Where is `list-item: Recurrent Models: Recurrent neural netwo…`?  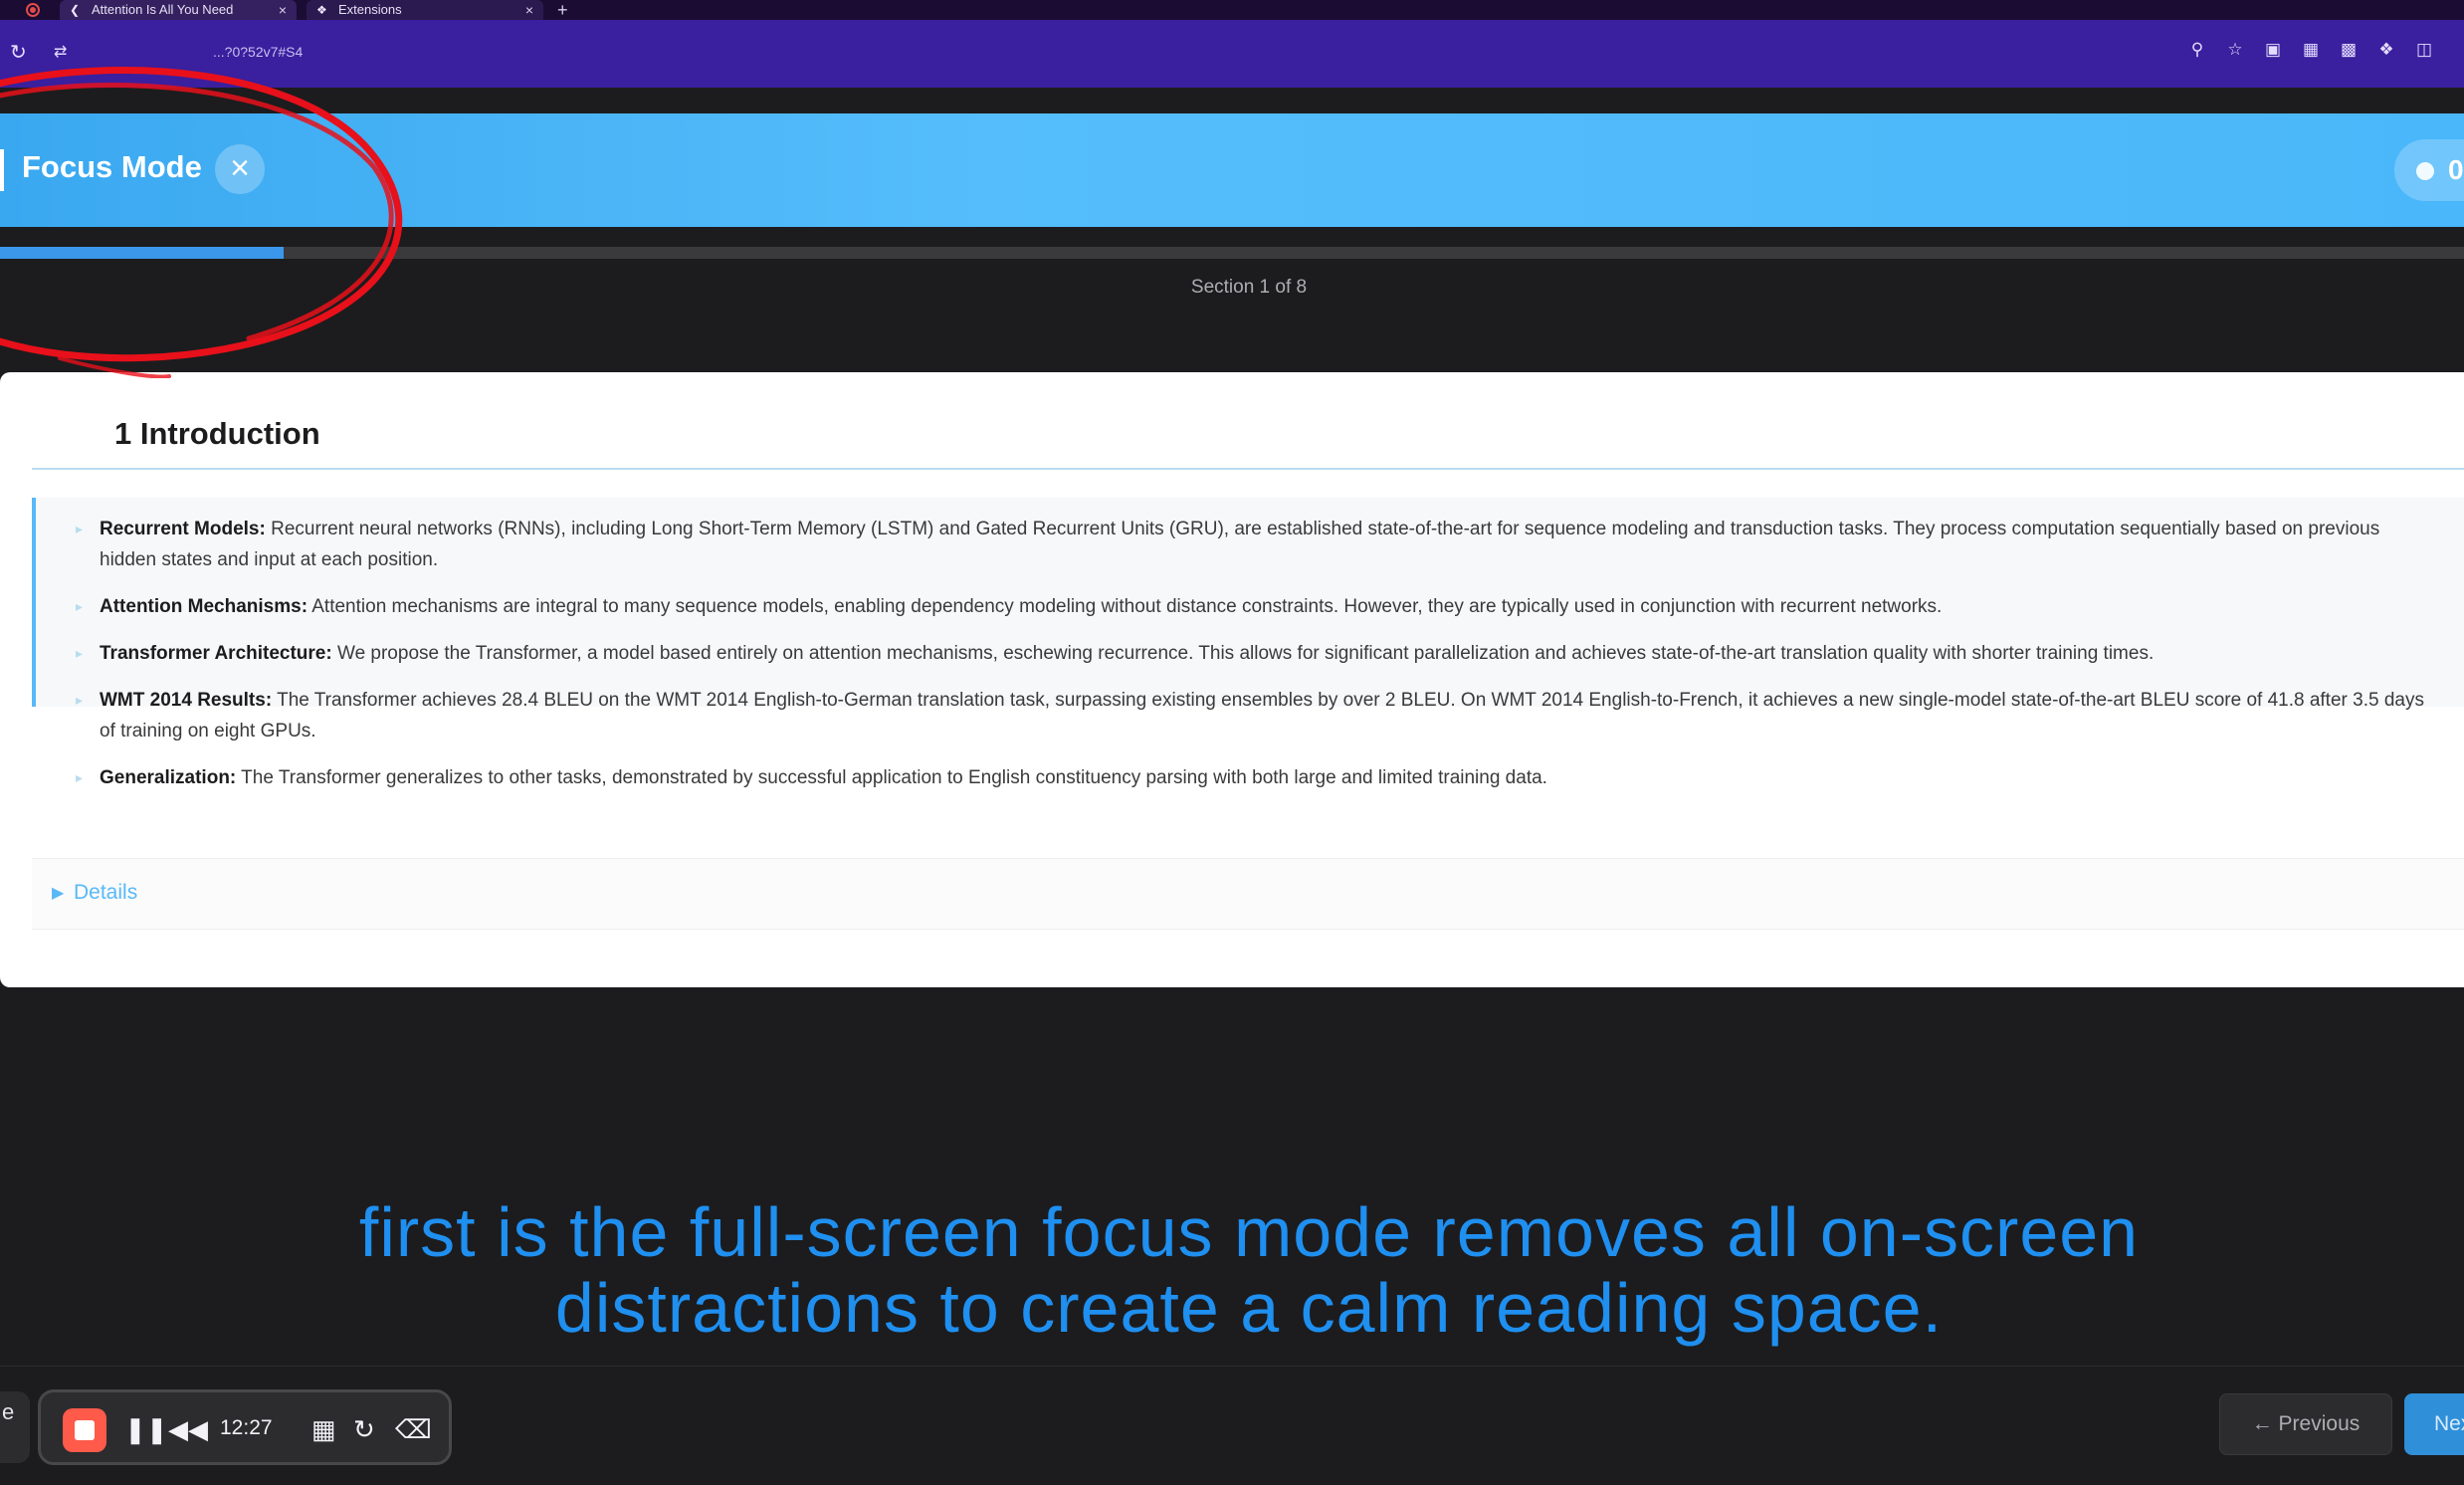
list-item: Recurrent Models: Recurrent neural netwo… is located at coordinates (1250, 544).